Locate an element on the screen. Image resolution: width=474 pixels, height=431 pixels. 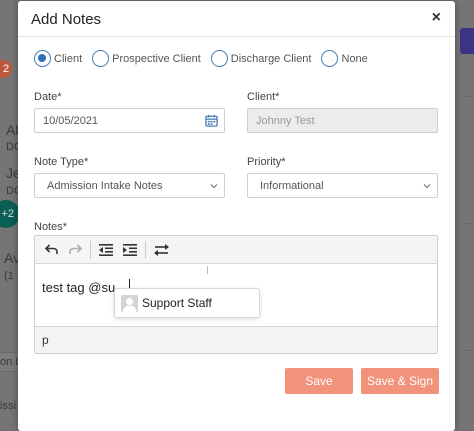
priority-value: Informational is located at coordinates (292, 186).